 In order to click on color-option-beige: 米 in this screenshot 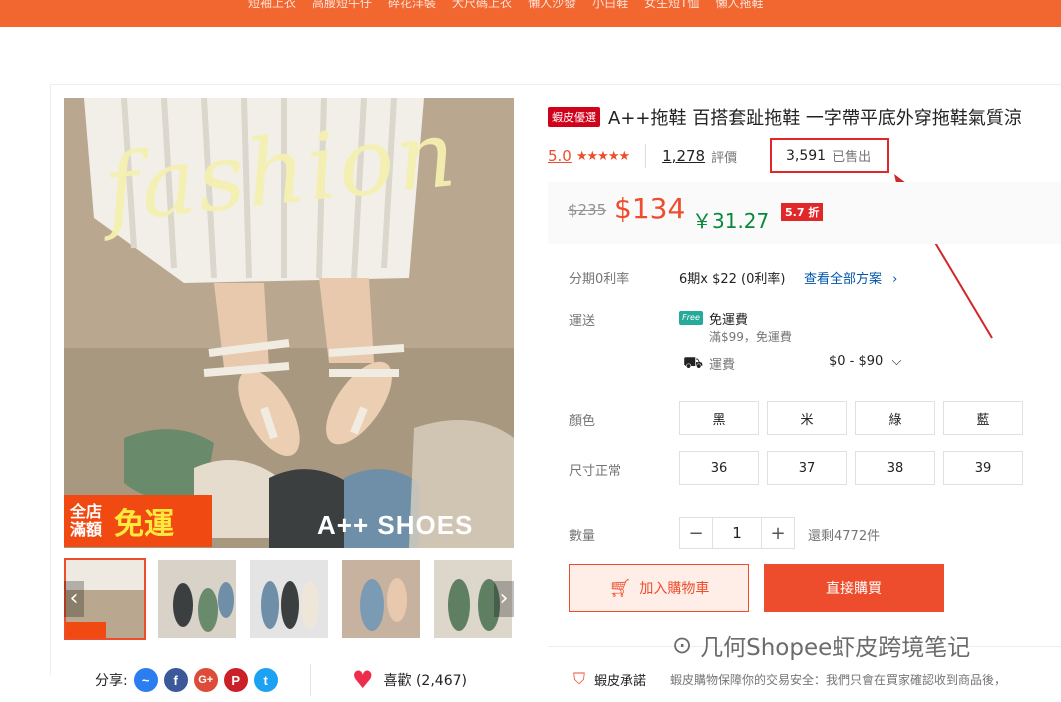, I will do `click(807, 418)`.